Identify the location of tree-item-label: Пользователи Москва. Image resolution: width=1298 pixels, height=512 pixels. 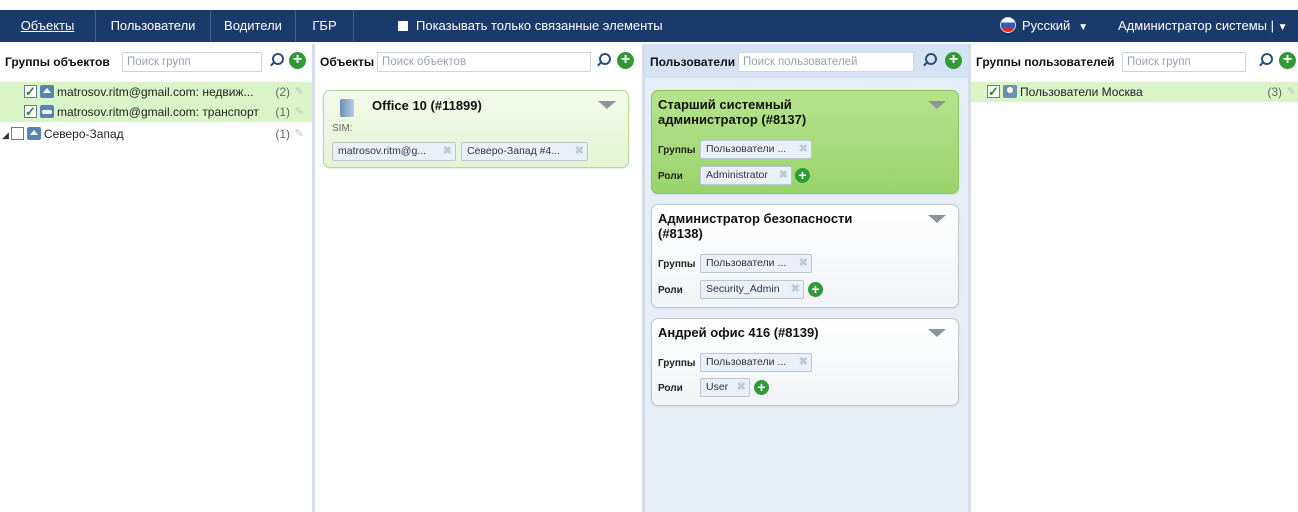
(1081, 92).